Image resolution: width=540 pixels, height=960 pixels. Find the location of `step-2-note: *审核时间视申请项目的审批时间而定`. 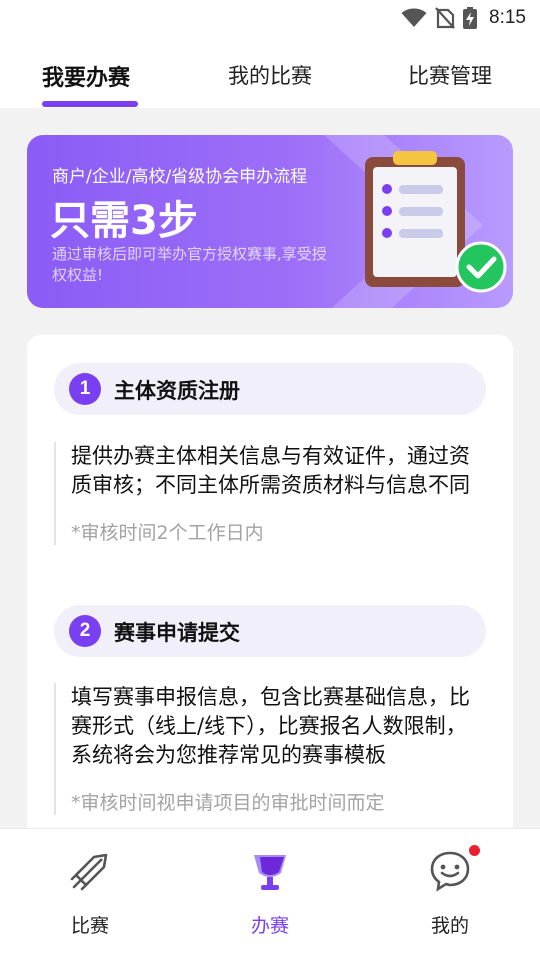

step-2-note: *审核时间视申请项目的审批时间而定 is located at coordinates (228, 803).